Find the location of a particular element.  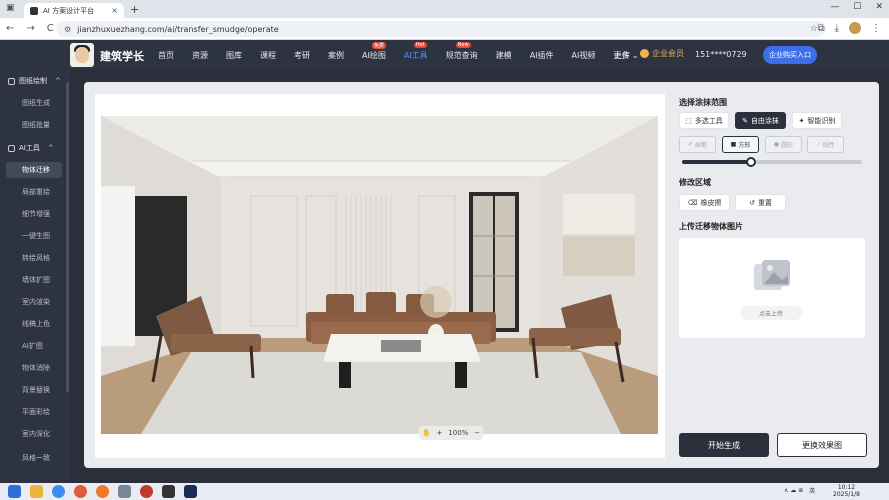

nav-ai-drawing: AI绘图 免费 is located at coordinates (374, 51).